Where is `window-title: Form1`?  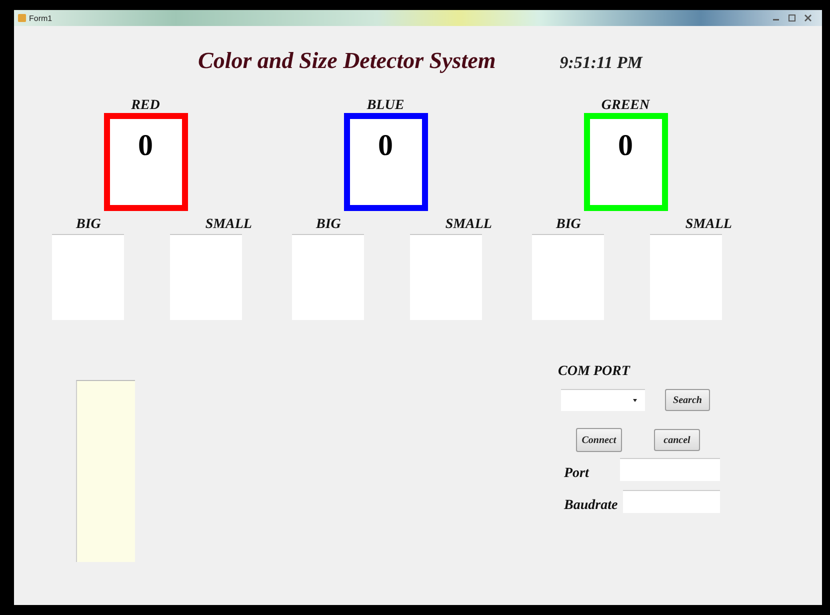 window-title: Form1 is located at coordinates (40, 18).